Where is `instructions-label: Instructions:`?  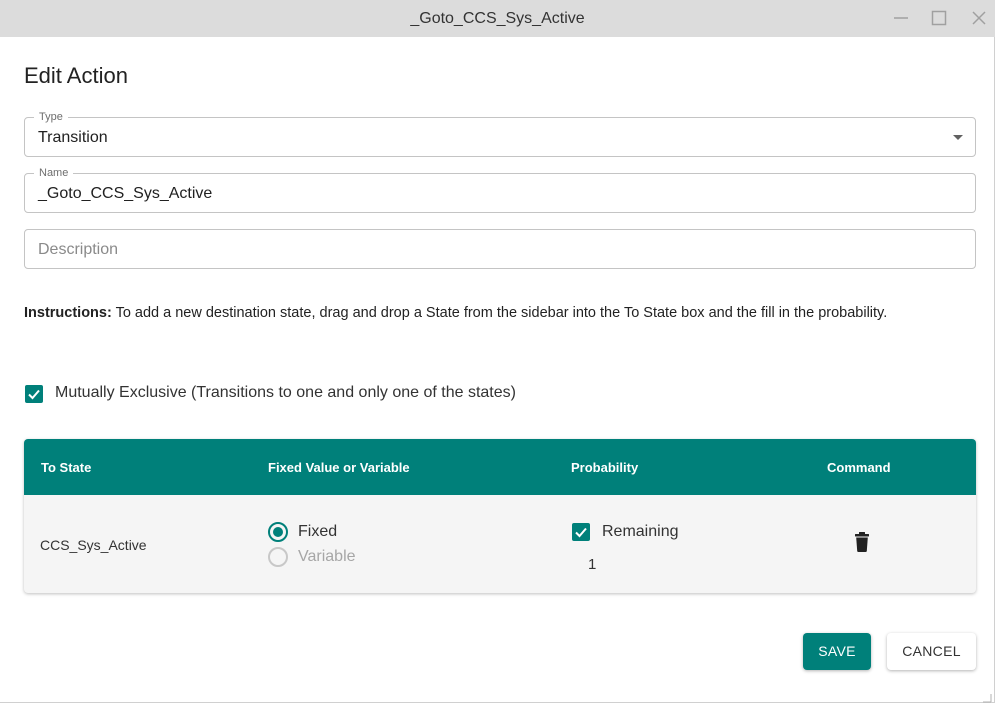
instructions-label: Instructions: is located at coordinates (68, 313).